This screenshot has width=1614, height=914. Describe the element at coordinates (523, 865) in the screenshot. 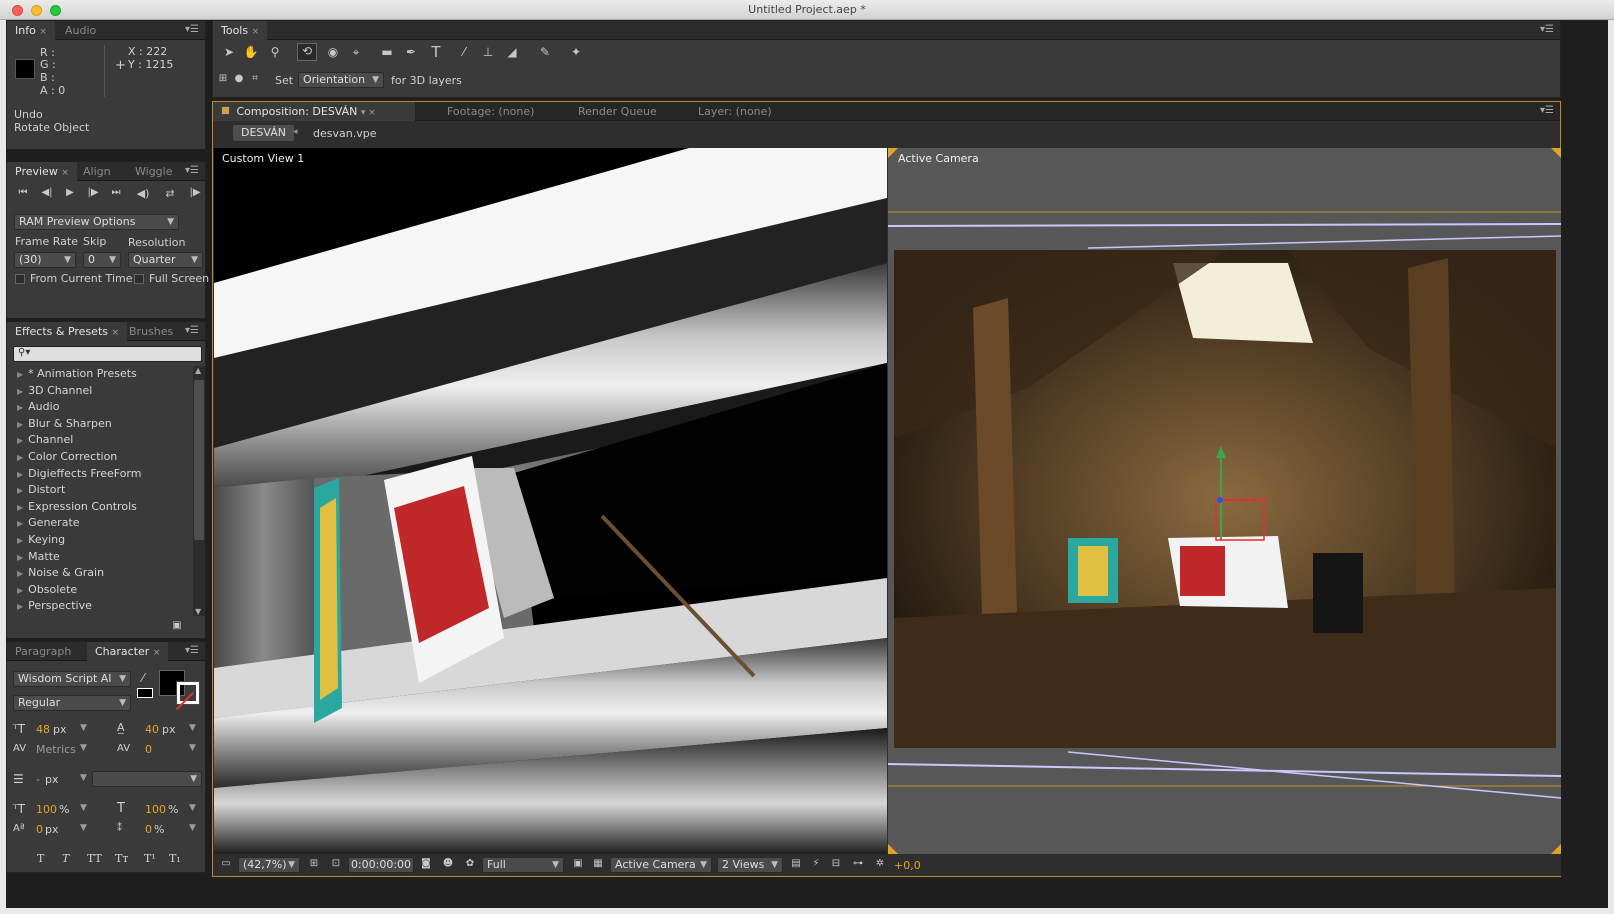

I see `resolution-dropdown: Full ▼` at that location.